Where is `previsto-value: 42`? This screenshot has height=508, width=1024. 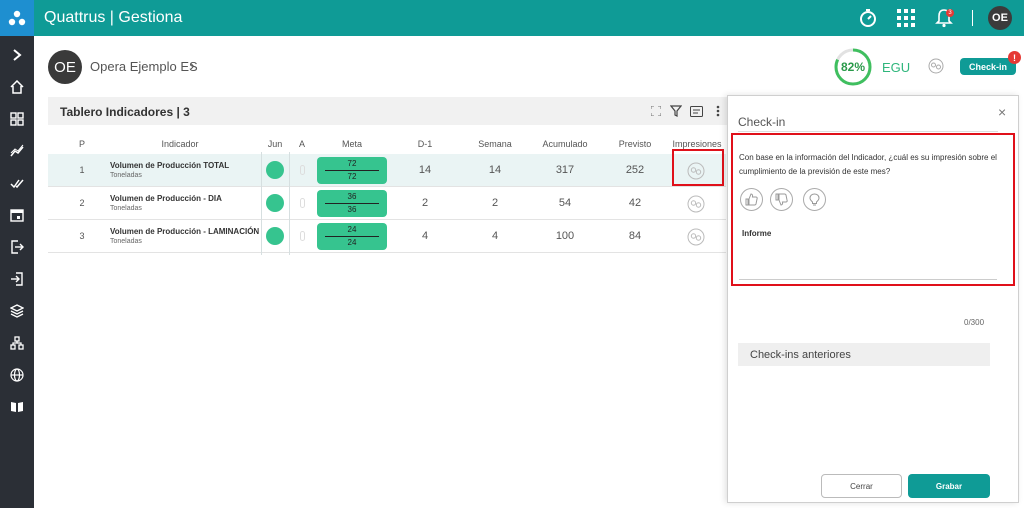
previsto-value: 42 is located at coordinates (635, 203).